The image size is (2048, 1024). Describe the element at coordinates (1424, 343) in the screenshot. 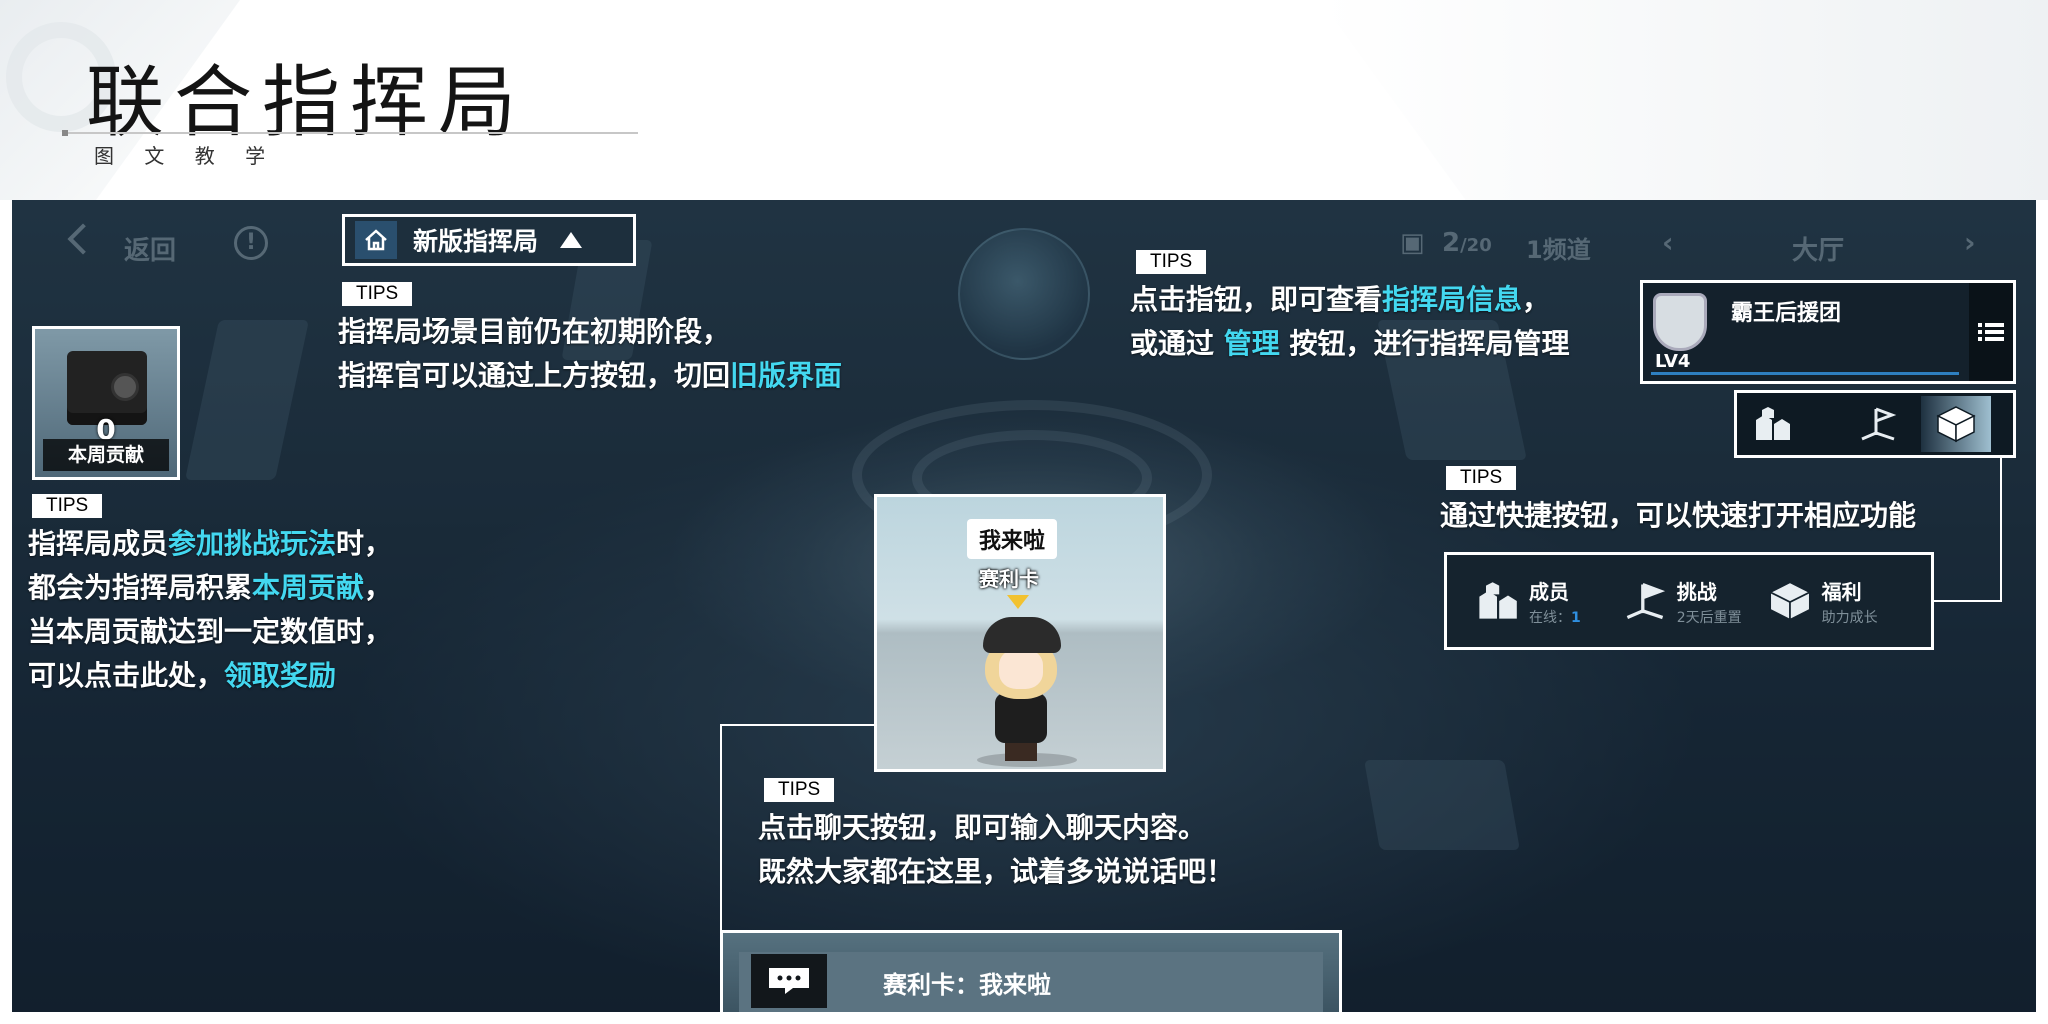

I see `info-tip-line2-post: 按钮，进行指挥局管理` at that location.